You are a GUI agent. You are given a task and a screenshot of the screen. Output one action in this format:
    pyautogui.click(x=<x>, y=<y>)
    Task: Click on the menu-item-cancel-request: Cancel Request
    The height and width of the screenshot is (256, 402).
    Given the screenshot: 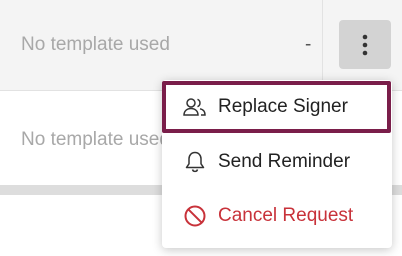 What is the action you would take?
    pyautogui.click(x=277, y=216)
    